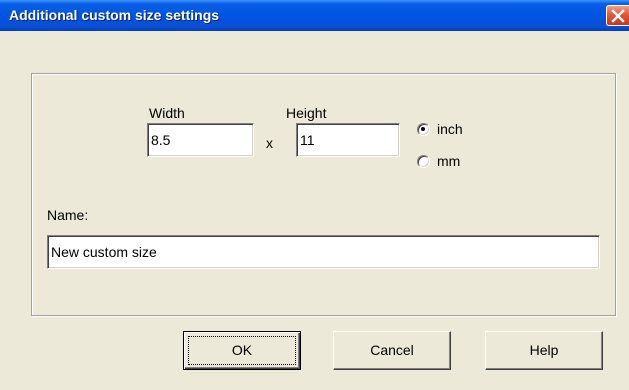 Image resolution: width=629 pixels, height=390 pixels. What do you see at coordinates (348, 140) in the screenshot?
I see `height-input` at bounding box center [348, 140].